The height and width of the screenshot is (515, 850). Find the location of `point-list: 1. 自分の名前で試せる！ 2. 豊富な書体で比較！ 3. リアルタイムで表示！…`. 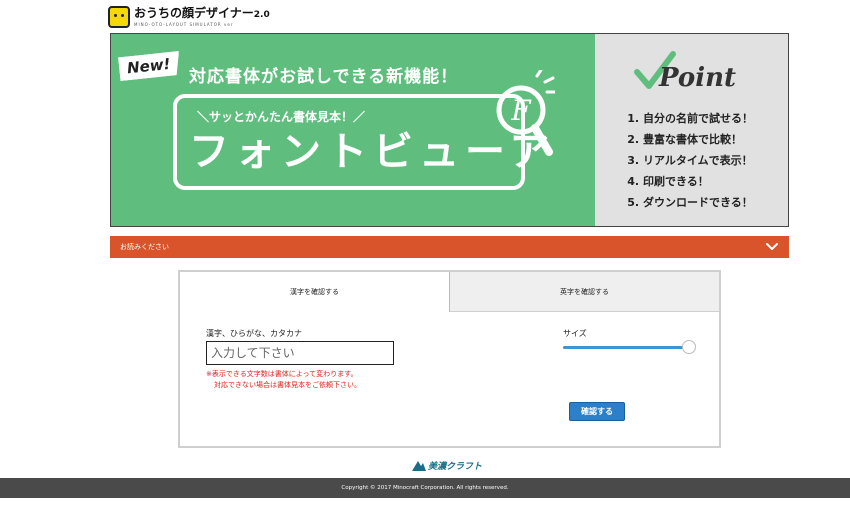

point-list: 1. 自分の名前で試せる！ 2. 豊富な書体で比較！ 3. リアルタイムで表示！… is located at coordinates (690, 160).